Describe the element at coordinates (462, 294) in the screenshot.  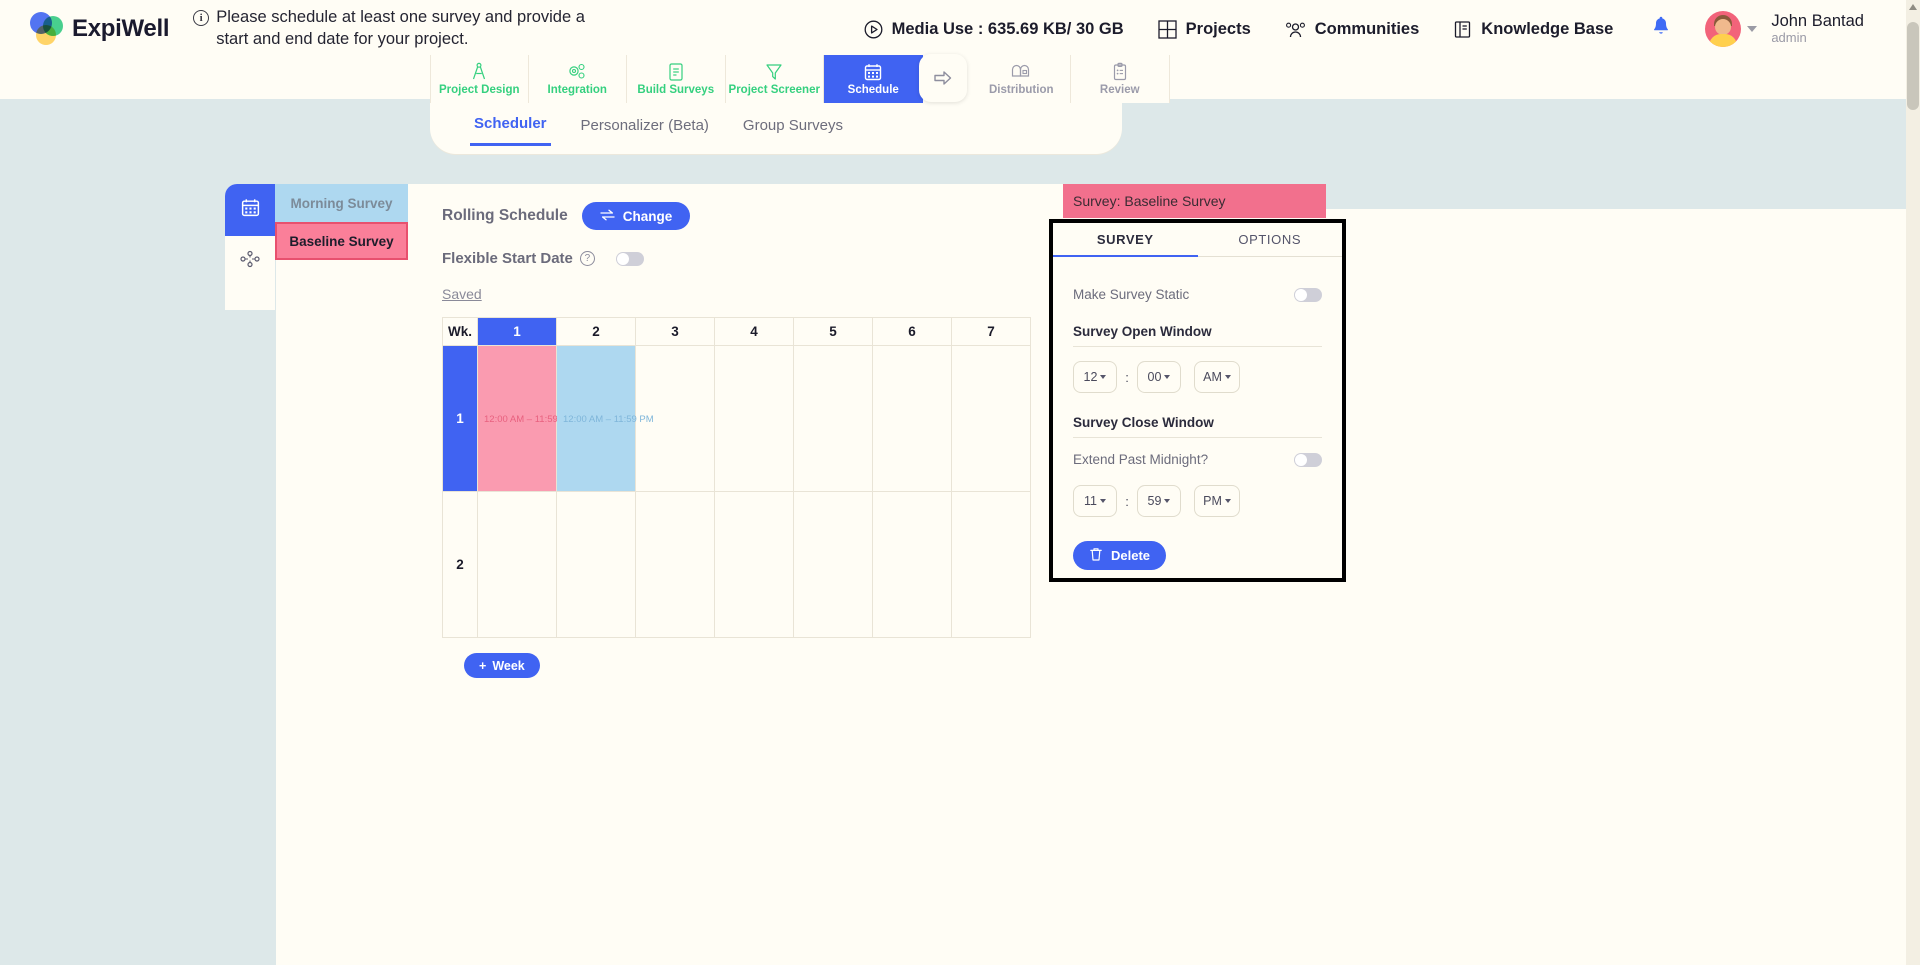
I see `saved-status-link: Saved` at that location.